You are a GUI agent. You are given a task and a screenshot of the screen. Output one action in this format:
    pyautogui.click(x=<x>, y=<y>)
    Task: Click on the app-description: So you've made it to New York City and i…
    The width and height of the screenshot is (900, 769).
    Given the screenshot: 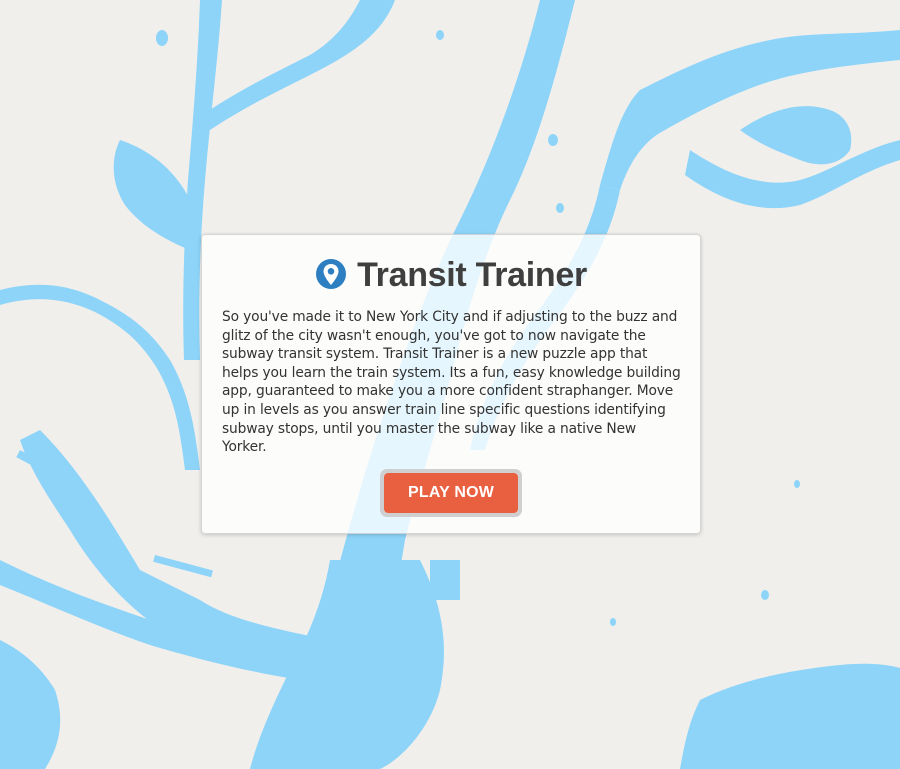 What is the action you would take?
    pyautogui.click(x=451, y=382)
    